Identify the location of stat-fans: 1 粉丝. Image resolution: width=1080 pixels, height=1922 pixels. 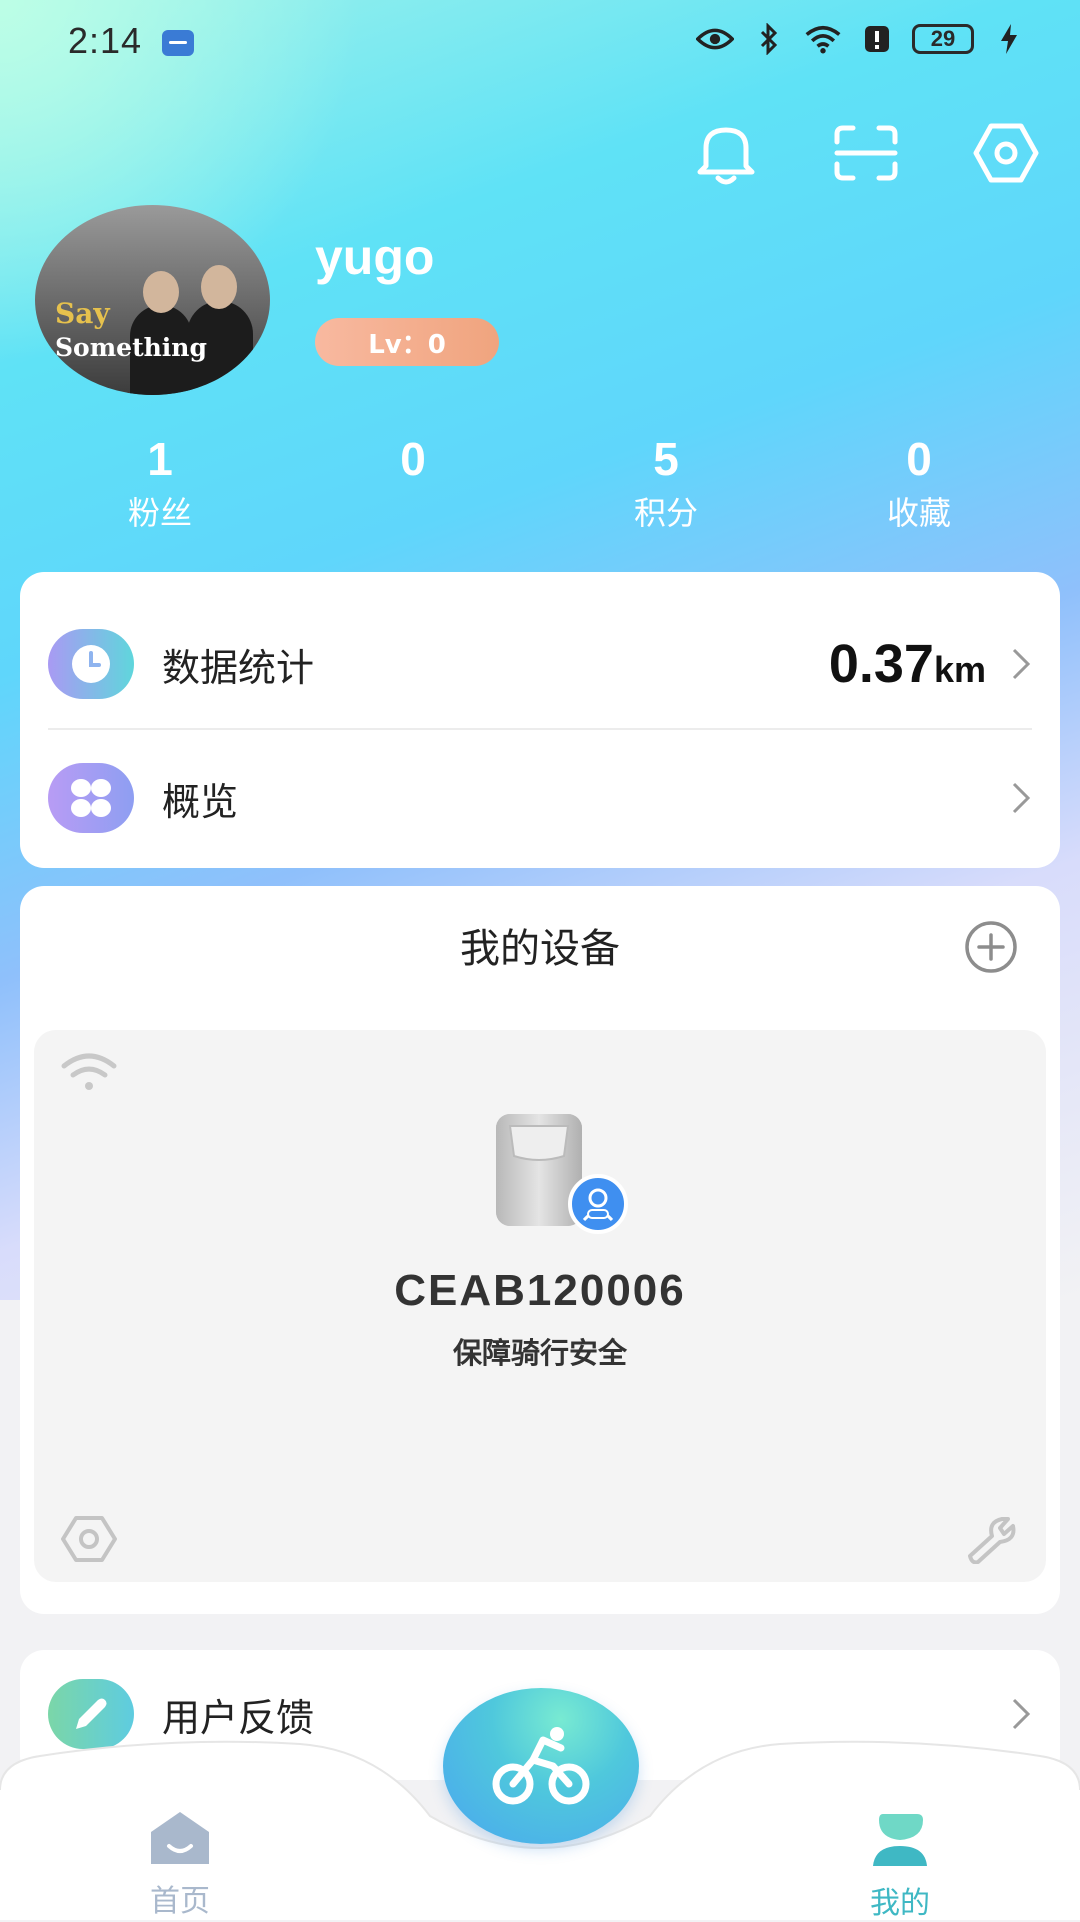
(160, 483).